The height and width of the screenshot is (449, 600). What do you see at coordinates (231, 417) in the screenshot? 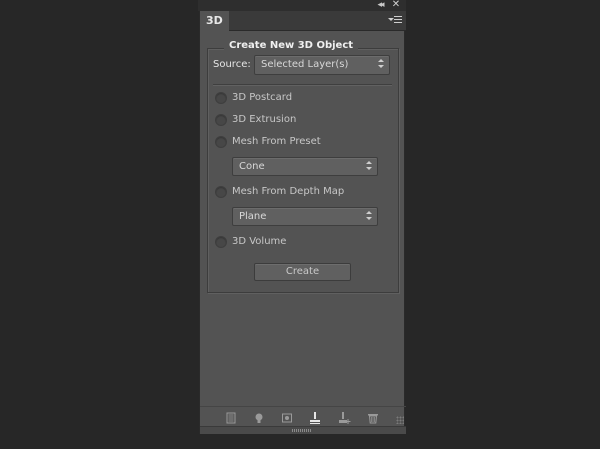
I see `whole-scene-icon` at bounding box center [231, 417].